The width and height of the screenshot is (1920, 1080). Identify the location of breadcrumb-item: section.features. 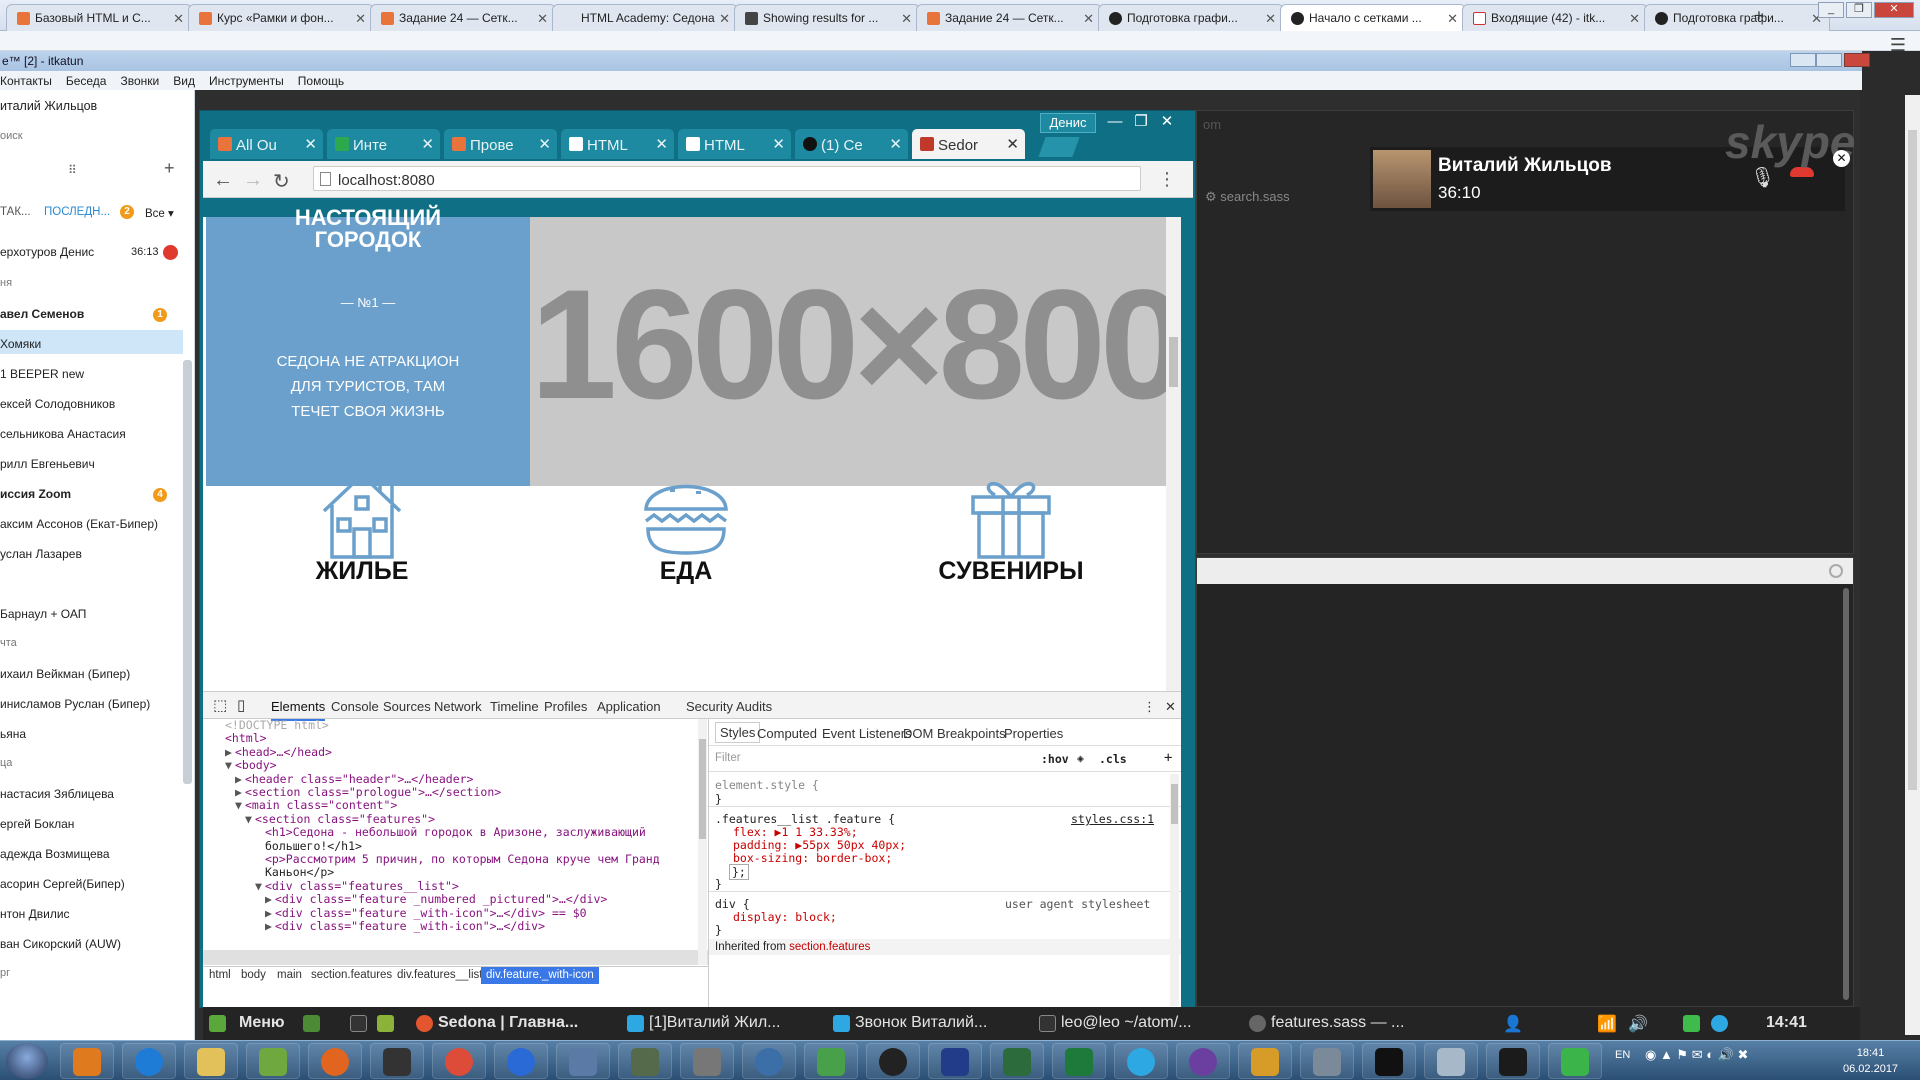
(351, 975).